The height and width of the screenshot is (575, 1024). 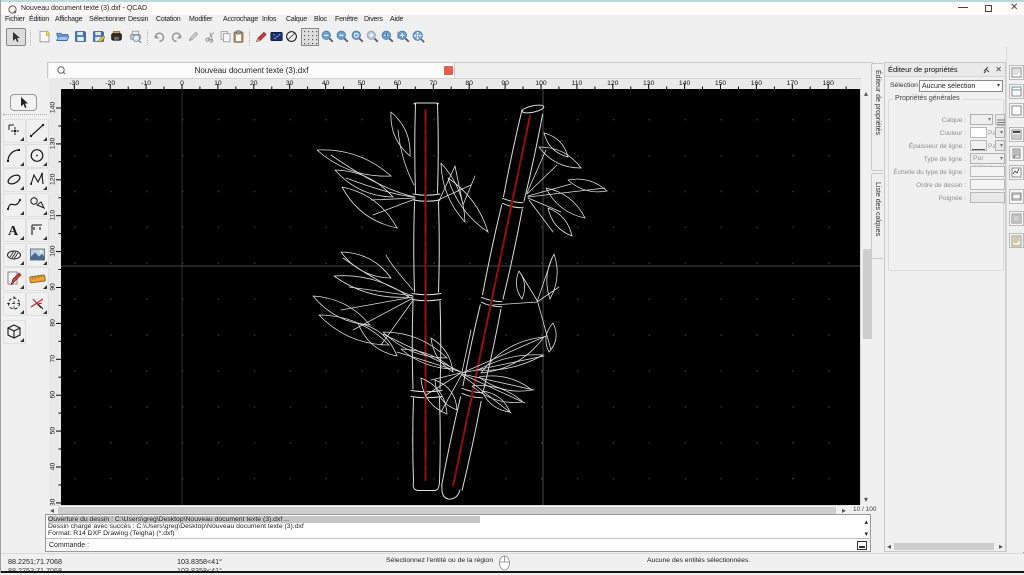 What do you see at coordinates (74, 83) in the screenshot?
I see `svg-text: -30` at bounding box center [74, 83].